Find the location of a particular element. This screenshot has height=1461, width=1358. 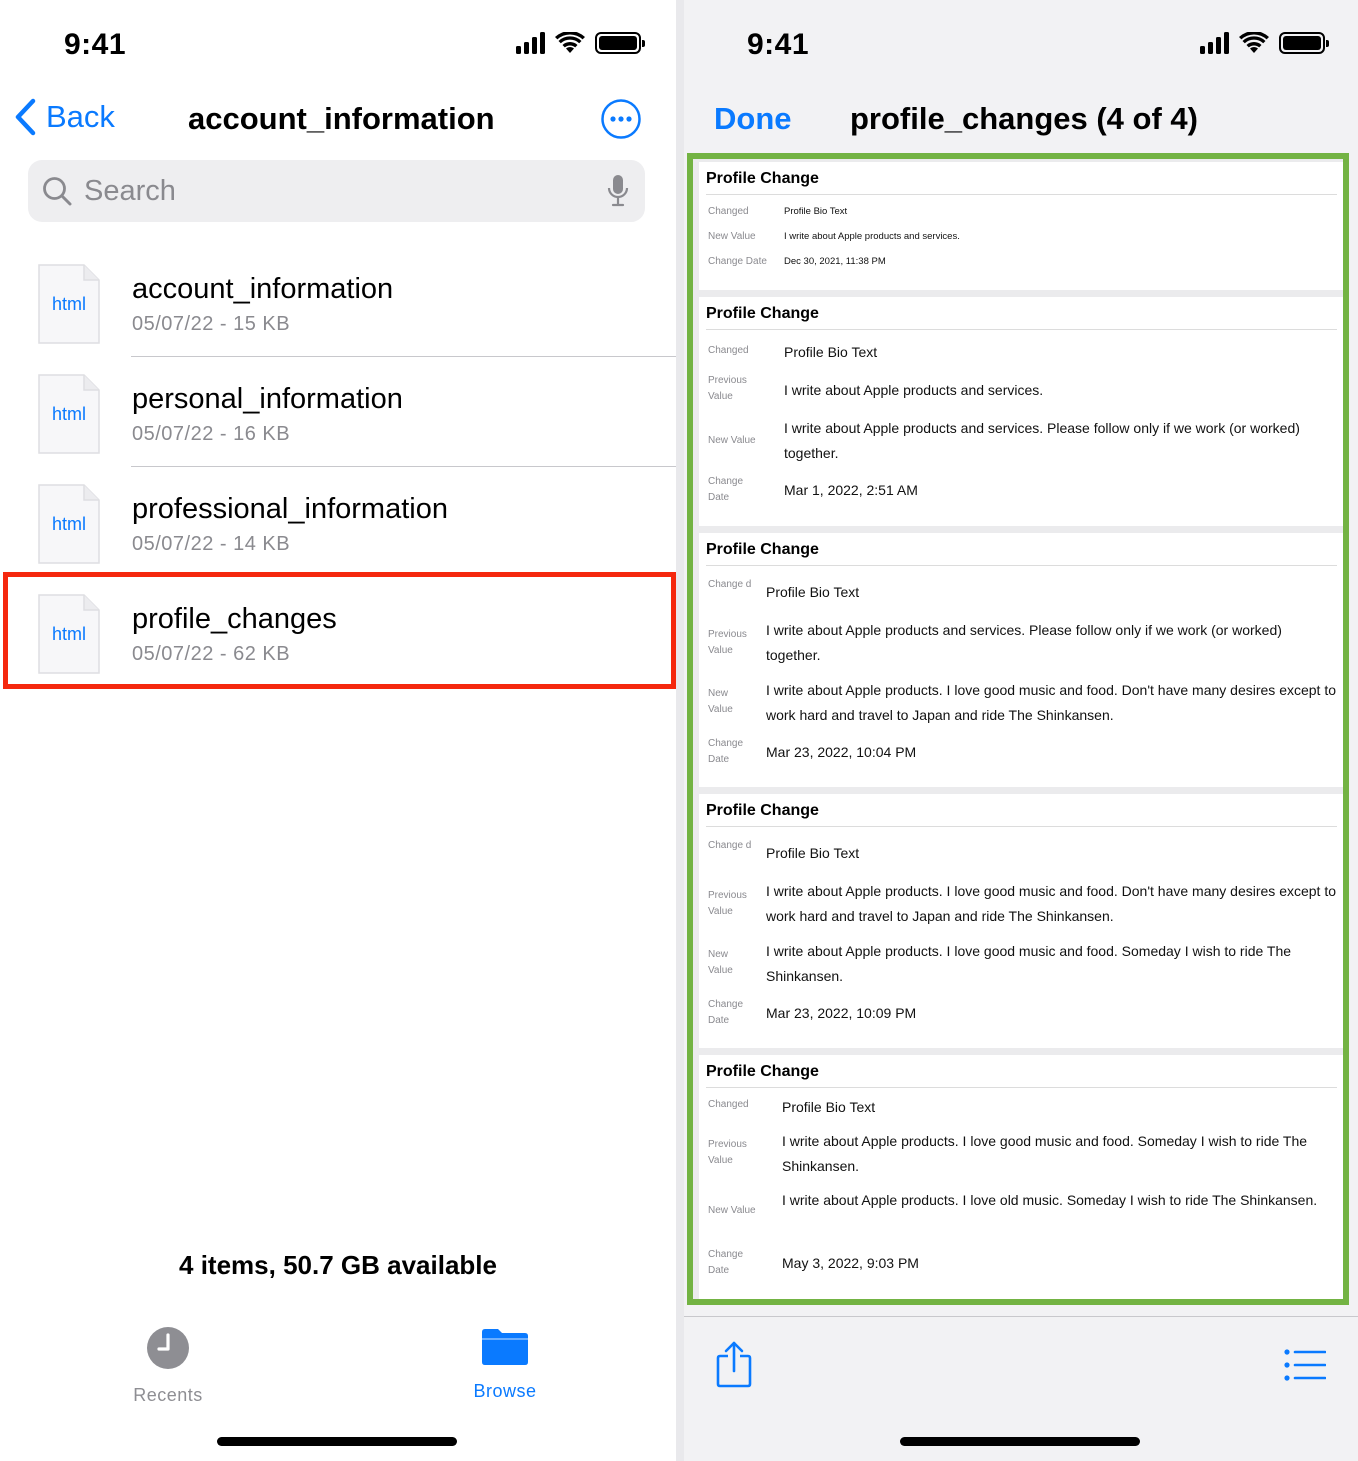

file-meta: 05/07/22 - 15 KB is located at coordinates (211, 324).